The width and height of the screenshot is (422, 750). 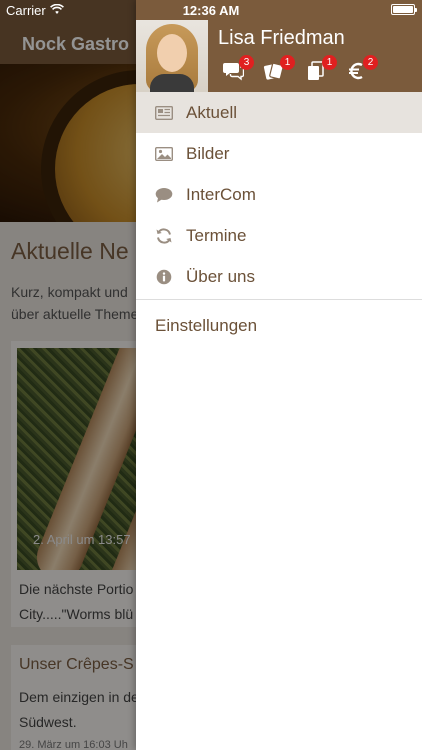 I want to click on menu-item-intercom: InterCom, so click(x=279, y=194).